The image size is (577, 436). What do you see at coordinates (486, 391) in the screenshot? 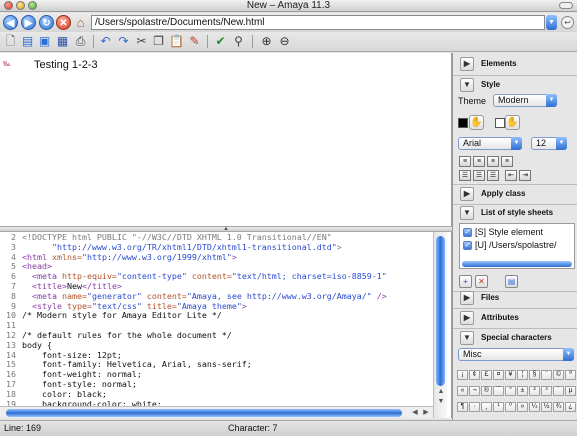
I see `special-character-button: ®` at bounding box center [486, 391].